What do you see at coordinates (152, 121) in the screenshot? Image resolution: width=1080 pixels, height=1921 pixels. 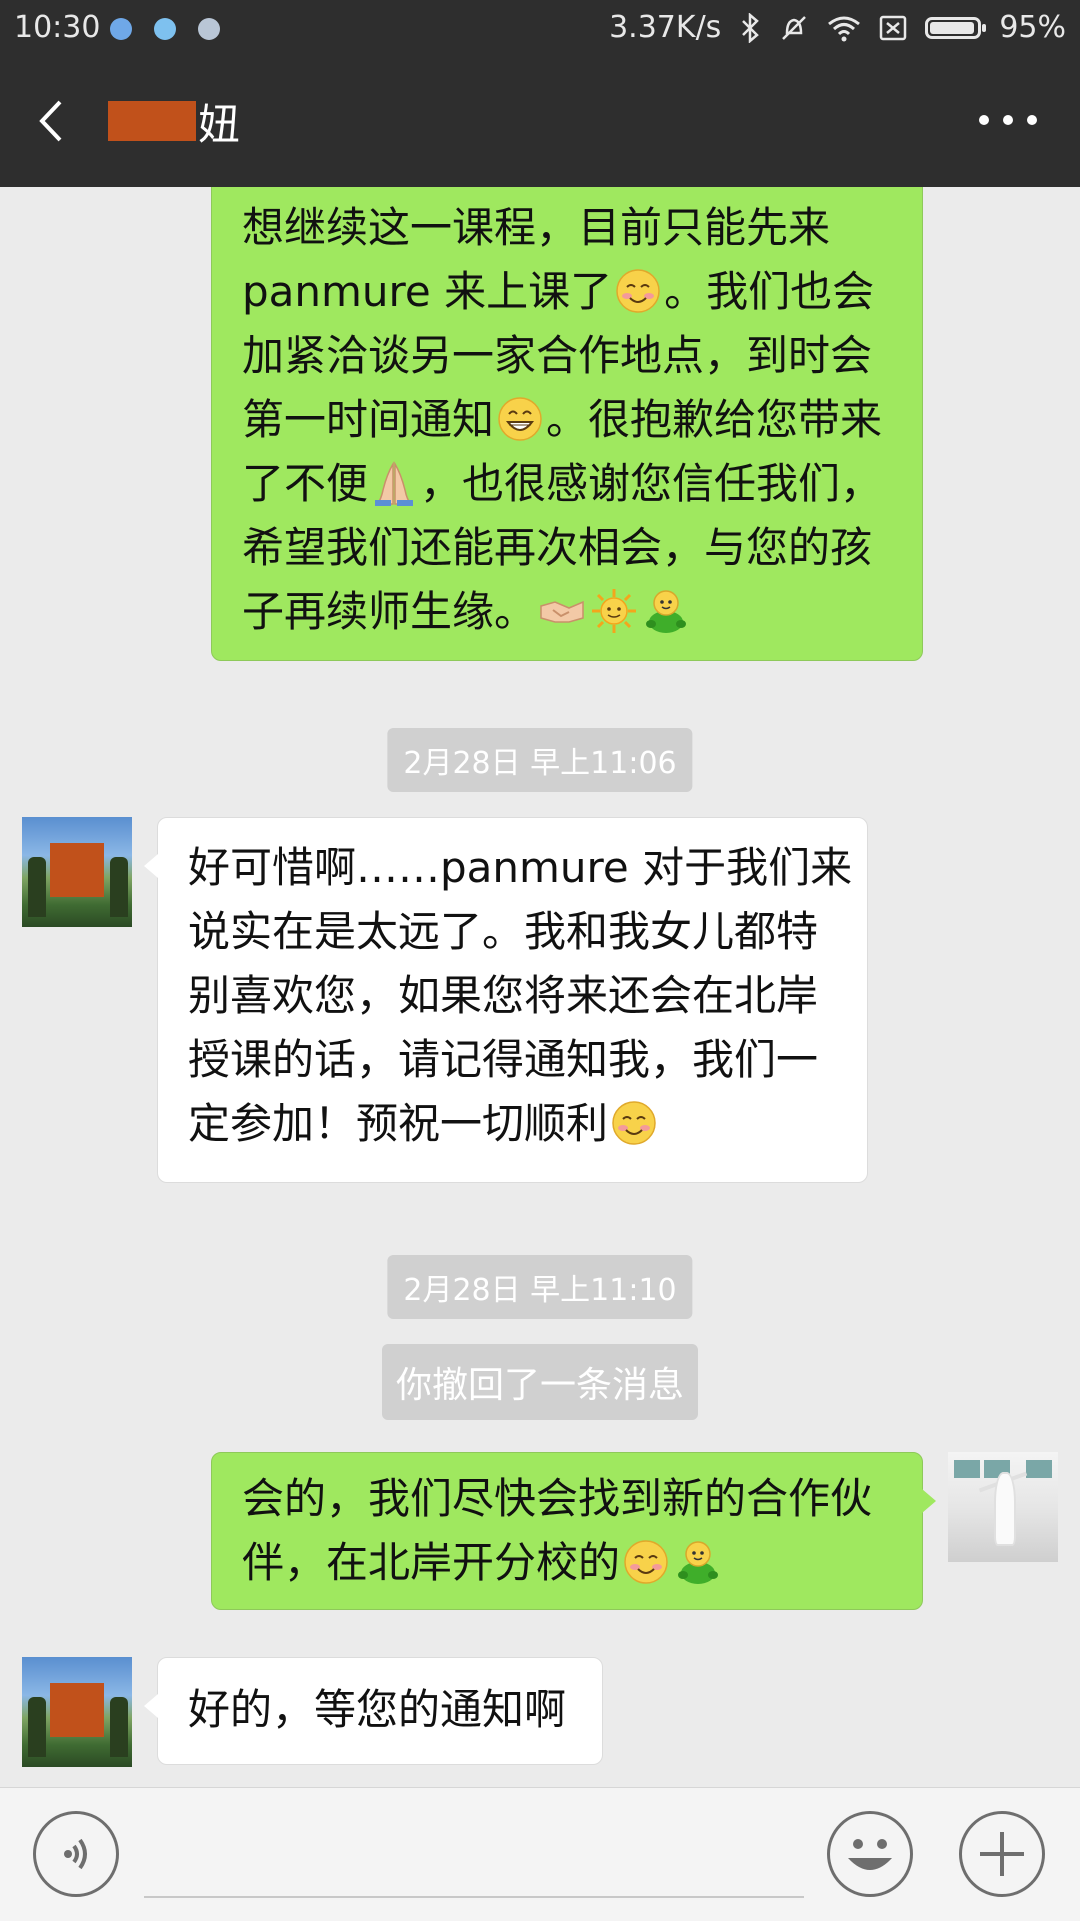 I see `redacted-name` at bounding box center [152, 121].